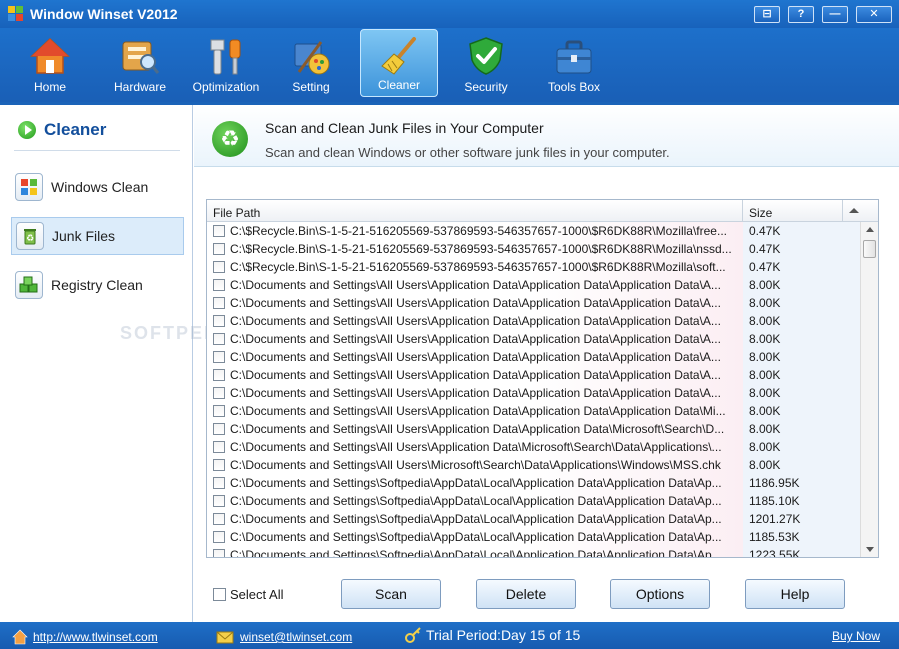 The height and width of the screenshot is (649, 899). I want to click on email-link: winset@tlwinset.com, so click(296, 637).